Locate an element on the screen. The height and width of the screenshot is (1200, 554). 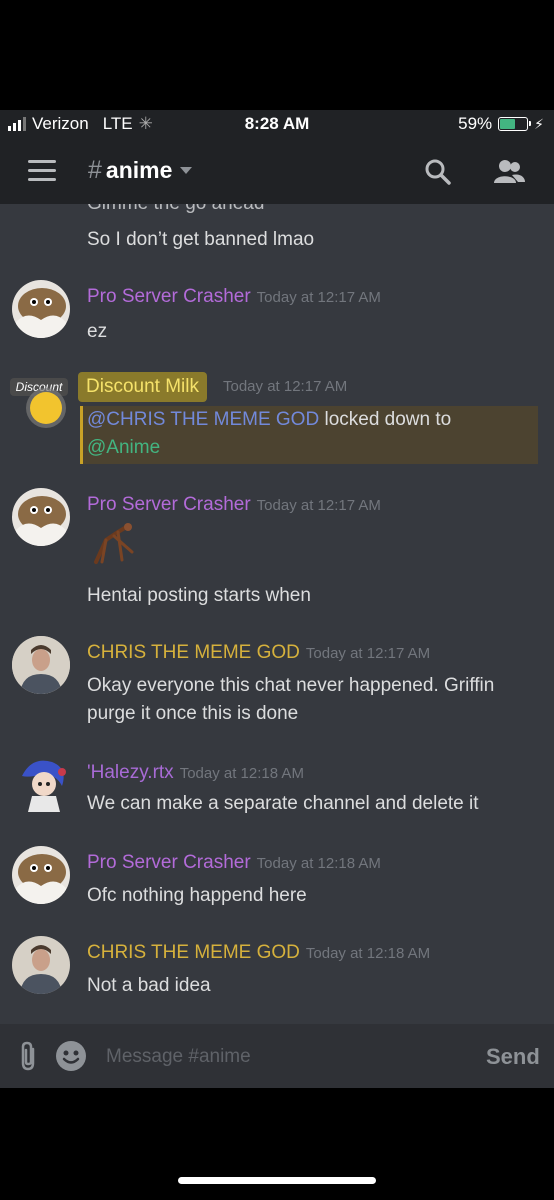
members-icon is located at coordinates (509, 172).